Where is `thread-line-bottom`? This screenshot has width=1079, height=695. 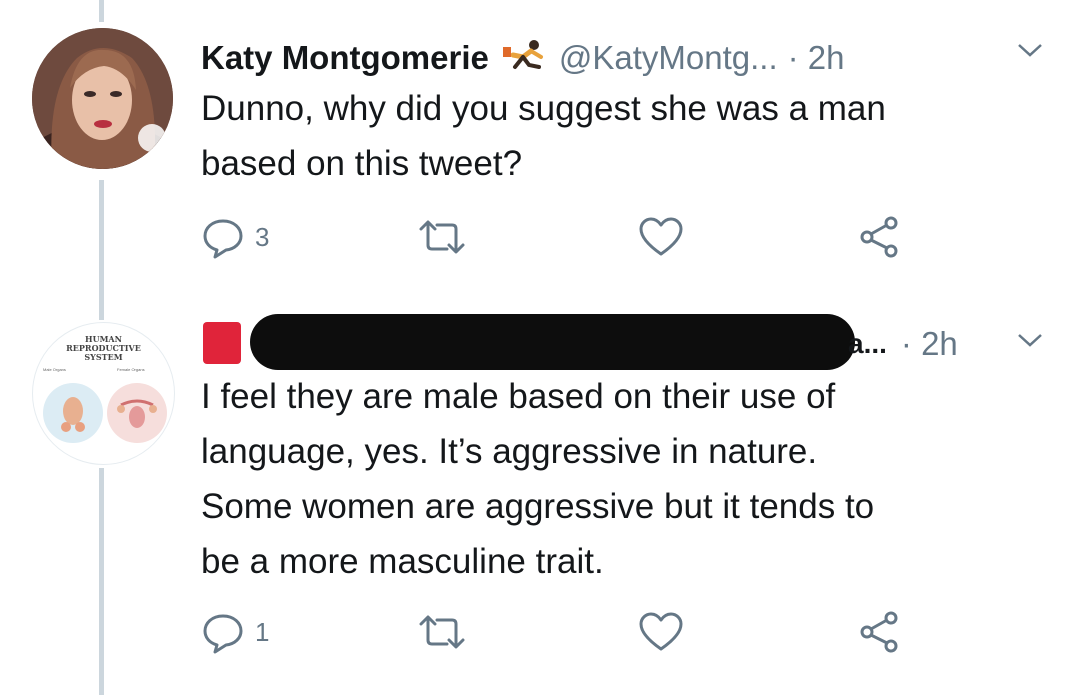 thread-line-bottom is located at coordinates (101, 581).